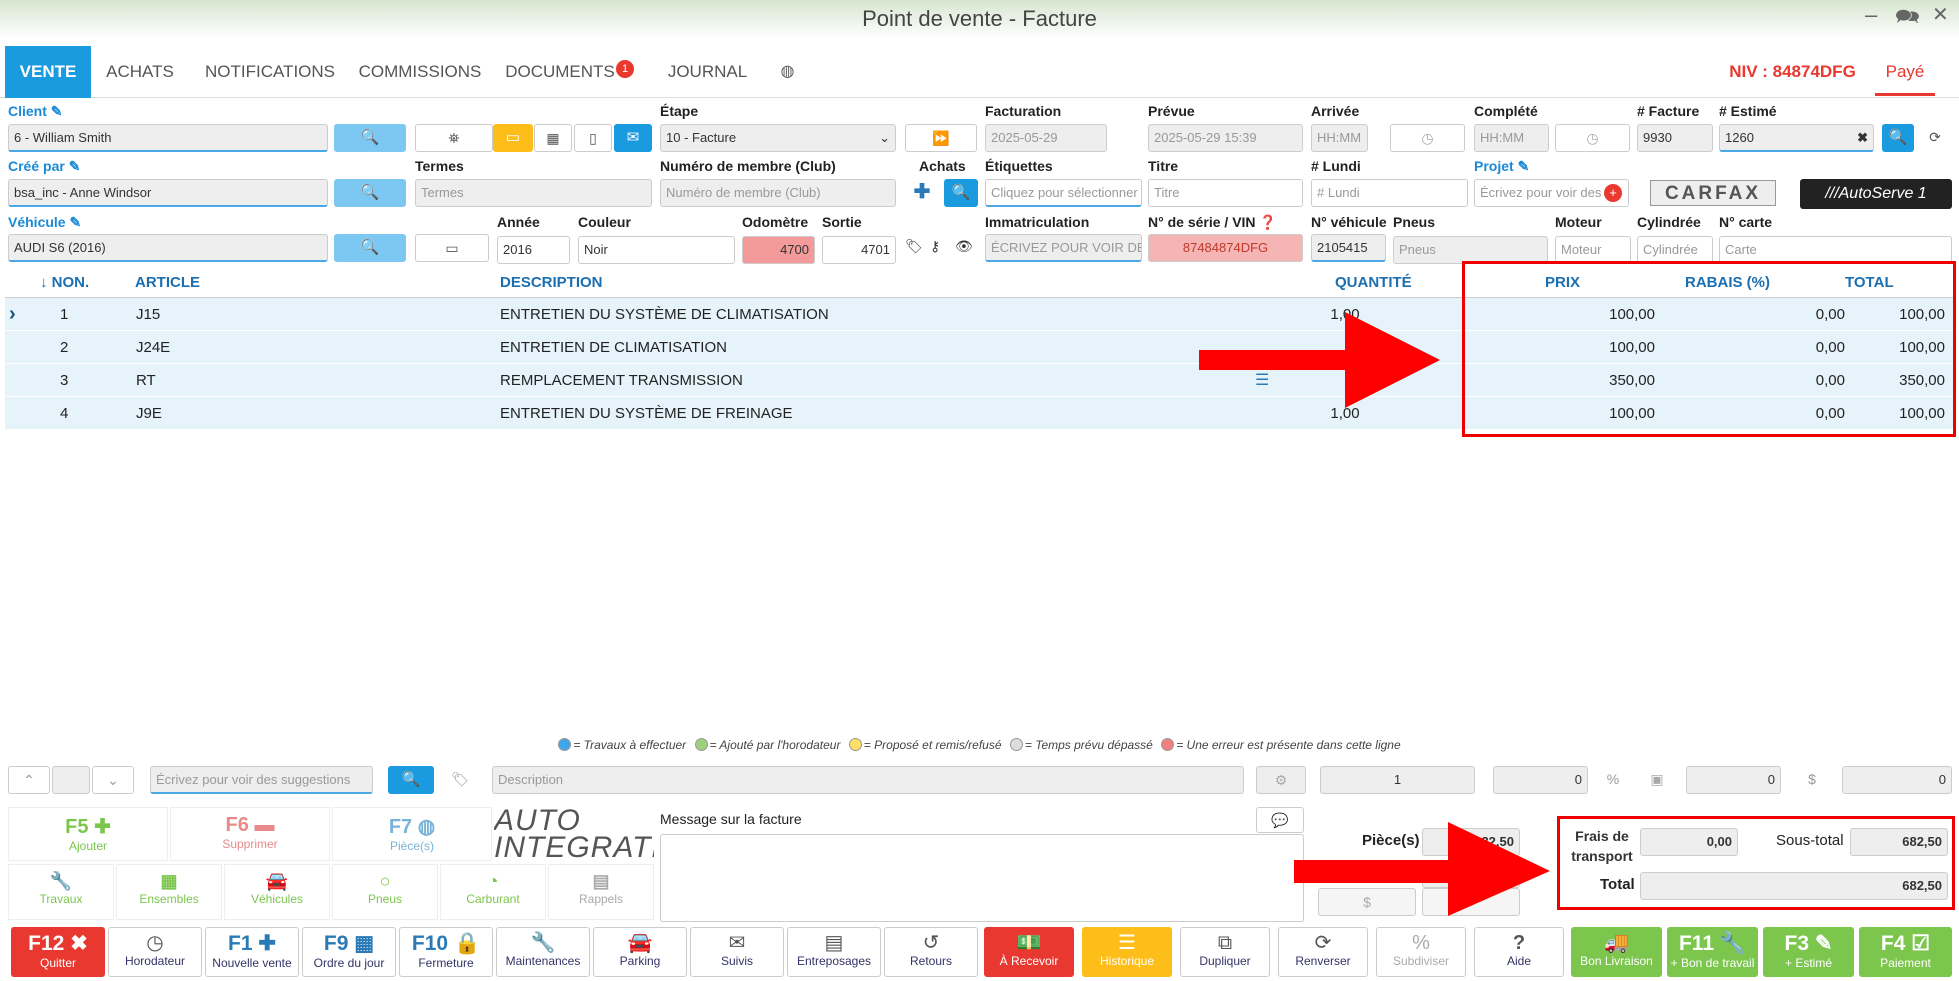  Describe the element at coordinates (1225, 193) in the screenshot. I see `titre-input: Titre` at that location.